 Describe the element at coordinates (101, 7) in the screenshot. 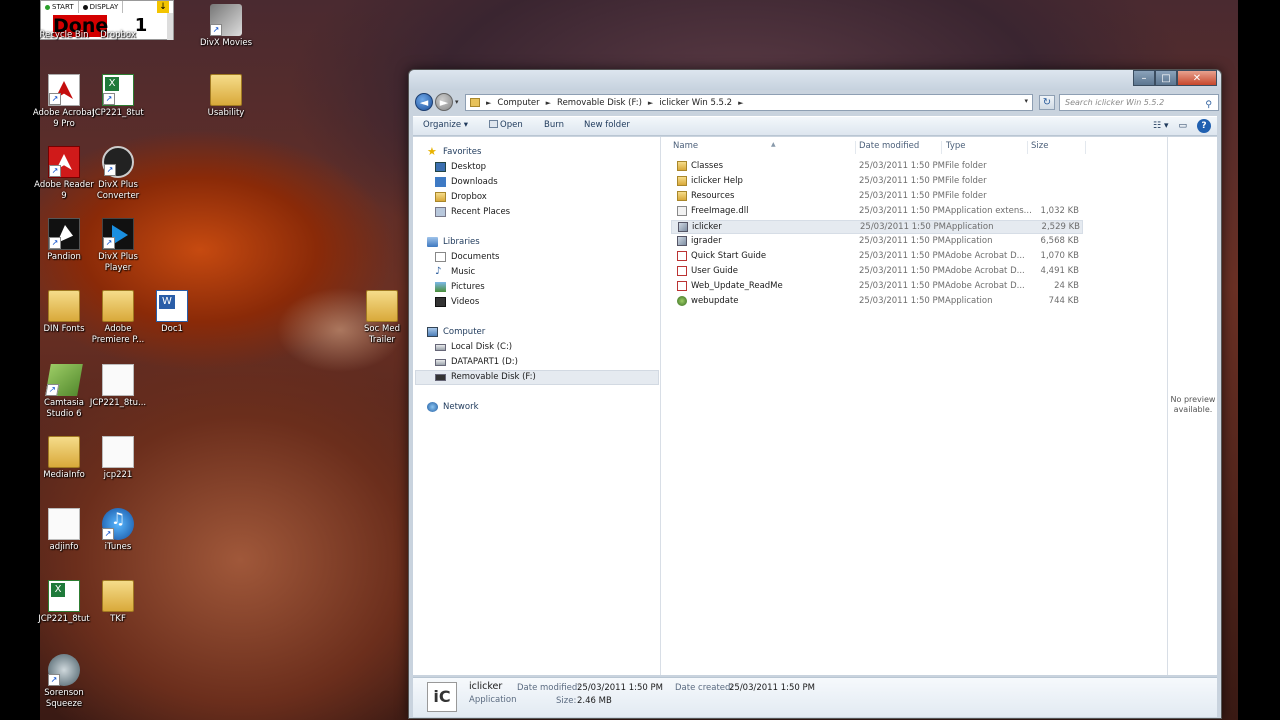

I see `display-button: DISPLAY` at that location.